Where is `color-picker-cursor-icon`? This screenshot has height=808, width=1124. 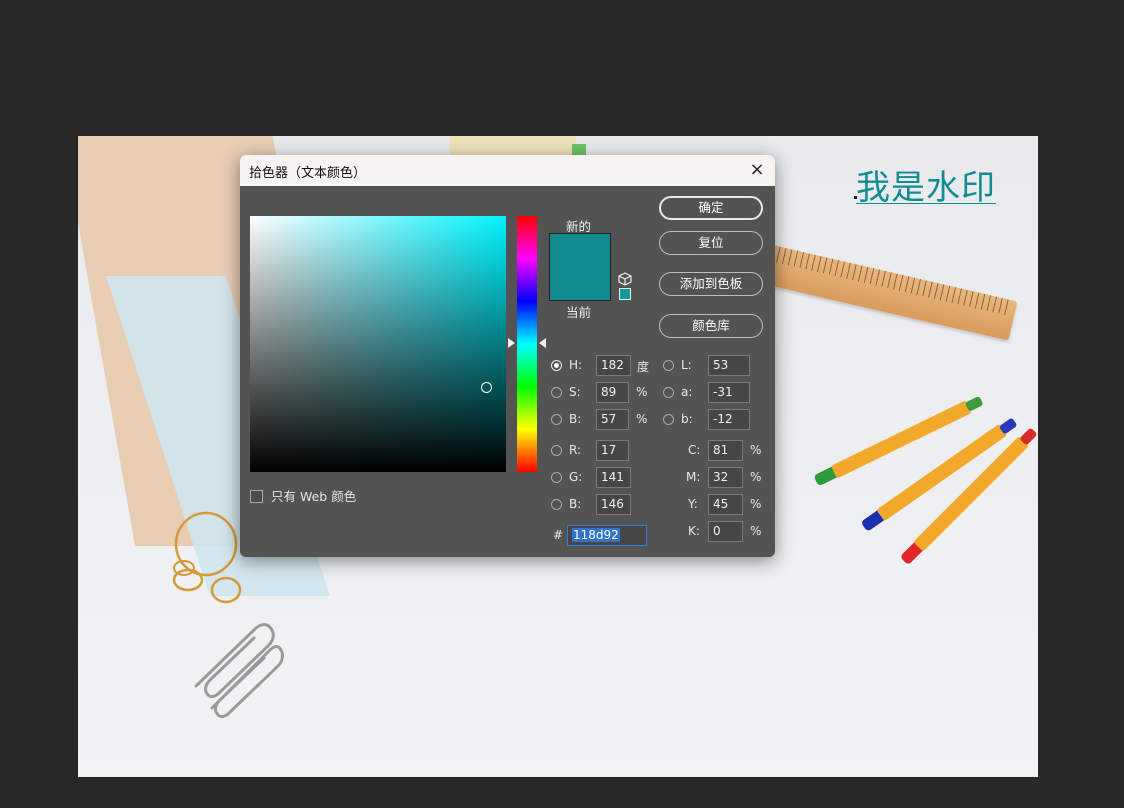 color-picker-cursor-icon is located at coordinates (486, 387).